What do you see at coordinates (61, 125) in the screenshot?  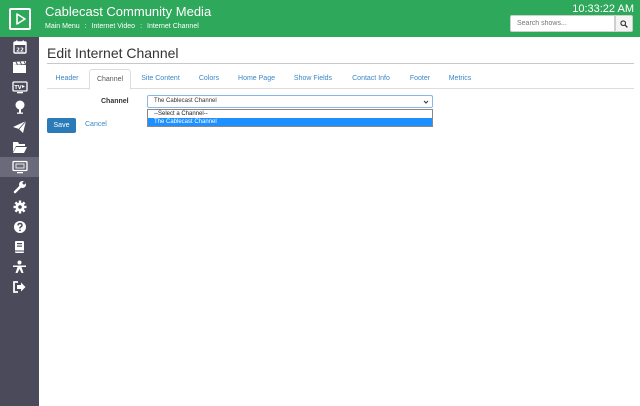 I see `save-button: Save` at bounding box center [61, 125].